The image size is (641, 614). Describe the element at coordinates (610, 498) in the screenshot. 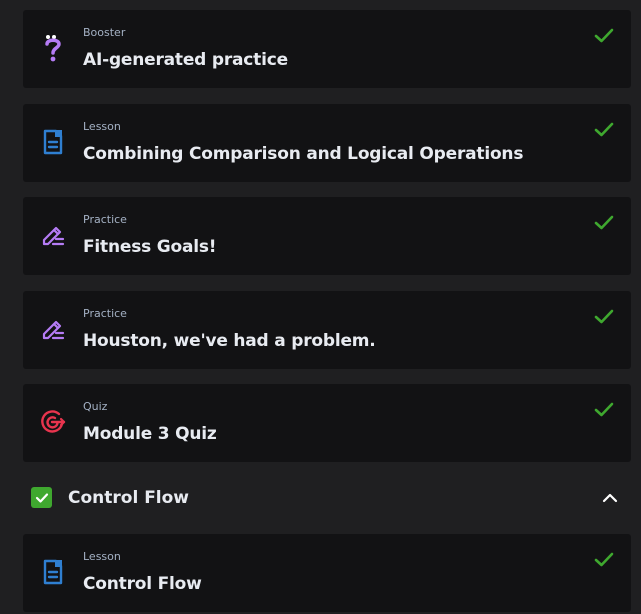

I see `chevron-up-icon` at that location.